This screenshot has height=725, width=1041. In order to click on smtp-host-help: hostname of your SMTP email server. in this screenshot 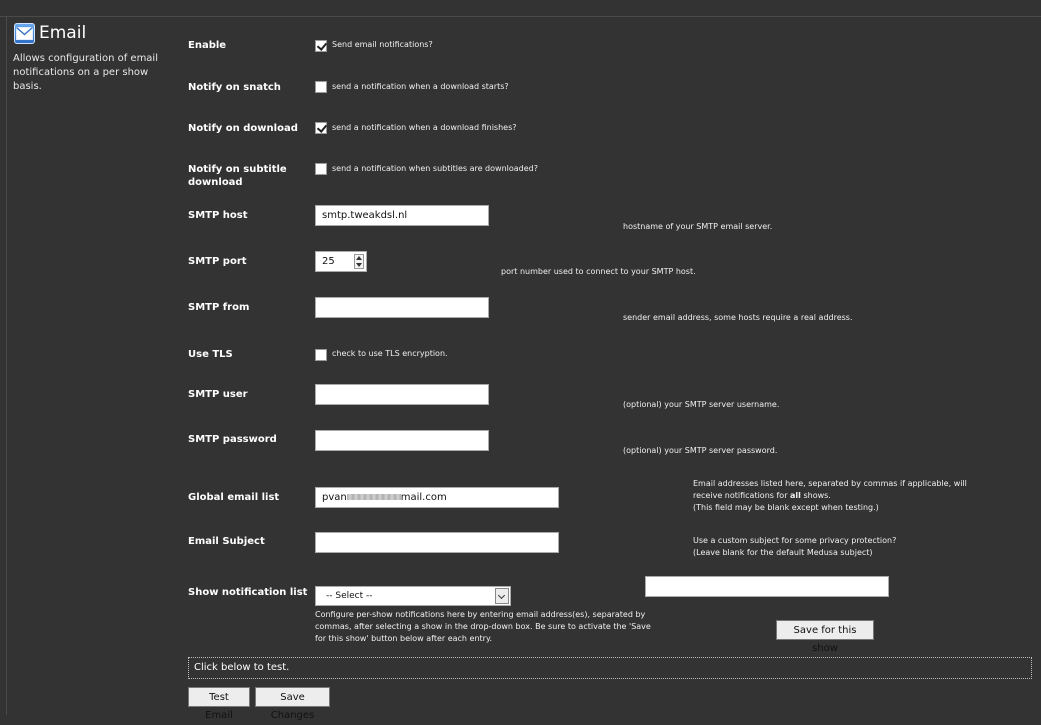, I will do `click(698, 226)`.